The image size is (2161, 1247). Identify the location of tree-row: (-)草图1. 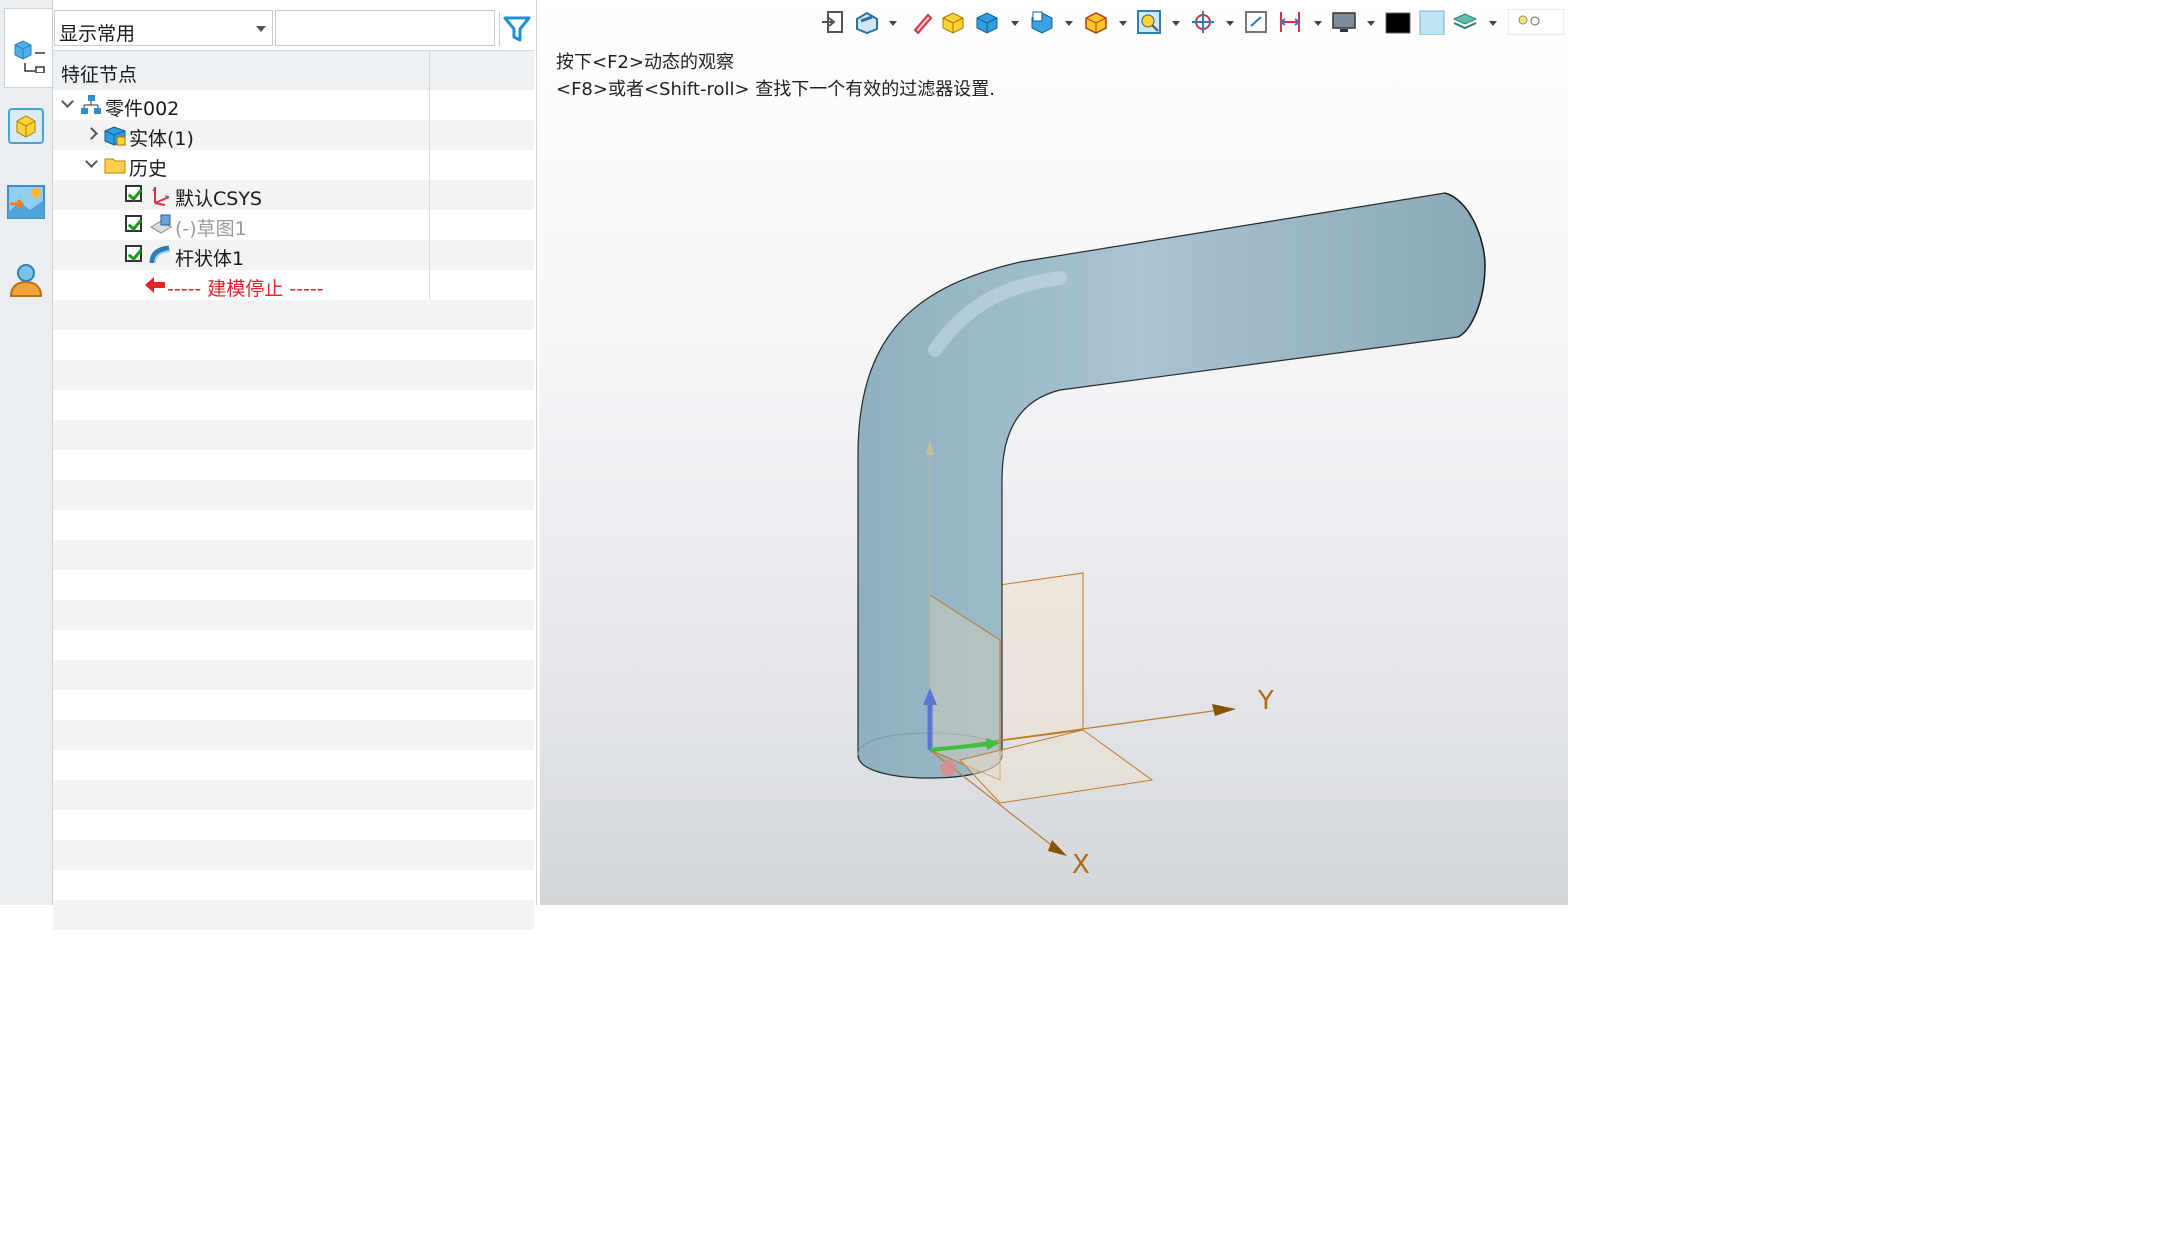
(293, 225).